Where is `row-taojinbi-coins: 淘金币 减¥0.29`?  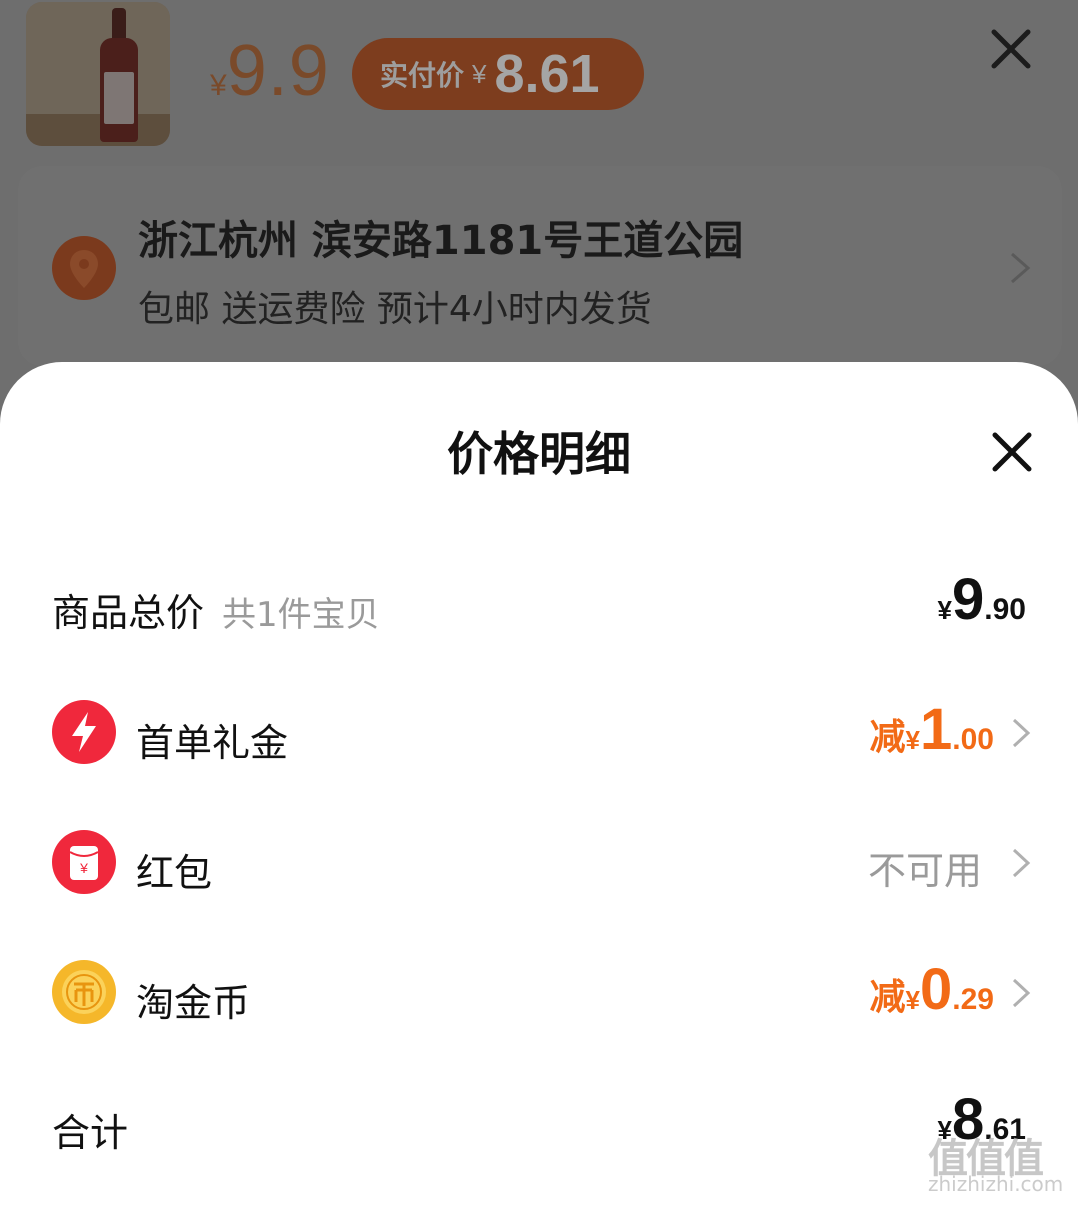
row-taojinbi-coins: 淘金币 减¥0.29 is located at coordinates (539, 992).